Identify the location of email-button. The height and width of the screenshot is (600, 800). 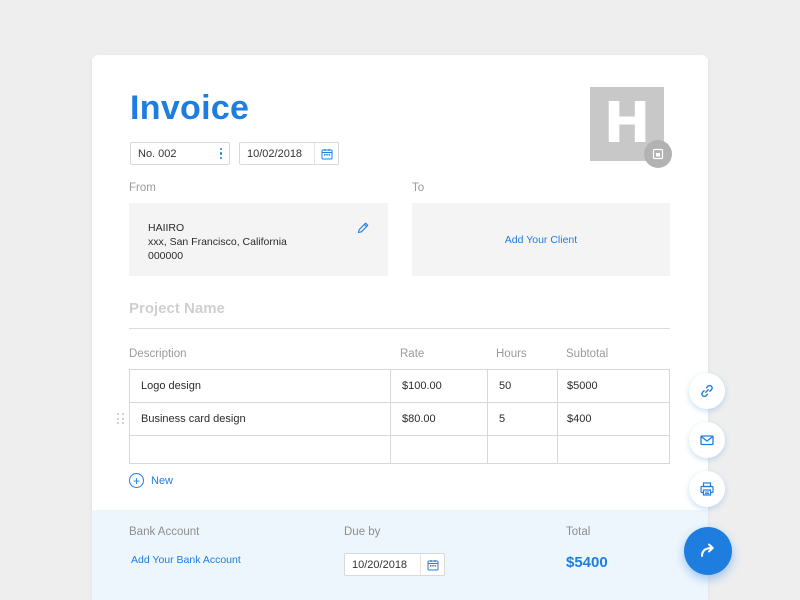
(707, 440).